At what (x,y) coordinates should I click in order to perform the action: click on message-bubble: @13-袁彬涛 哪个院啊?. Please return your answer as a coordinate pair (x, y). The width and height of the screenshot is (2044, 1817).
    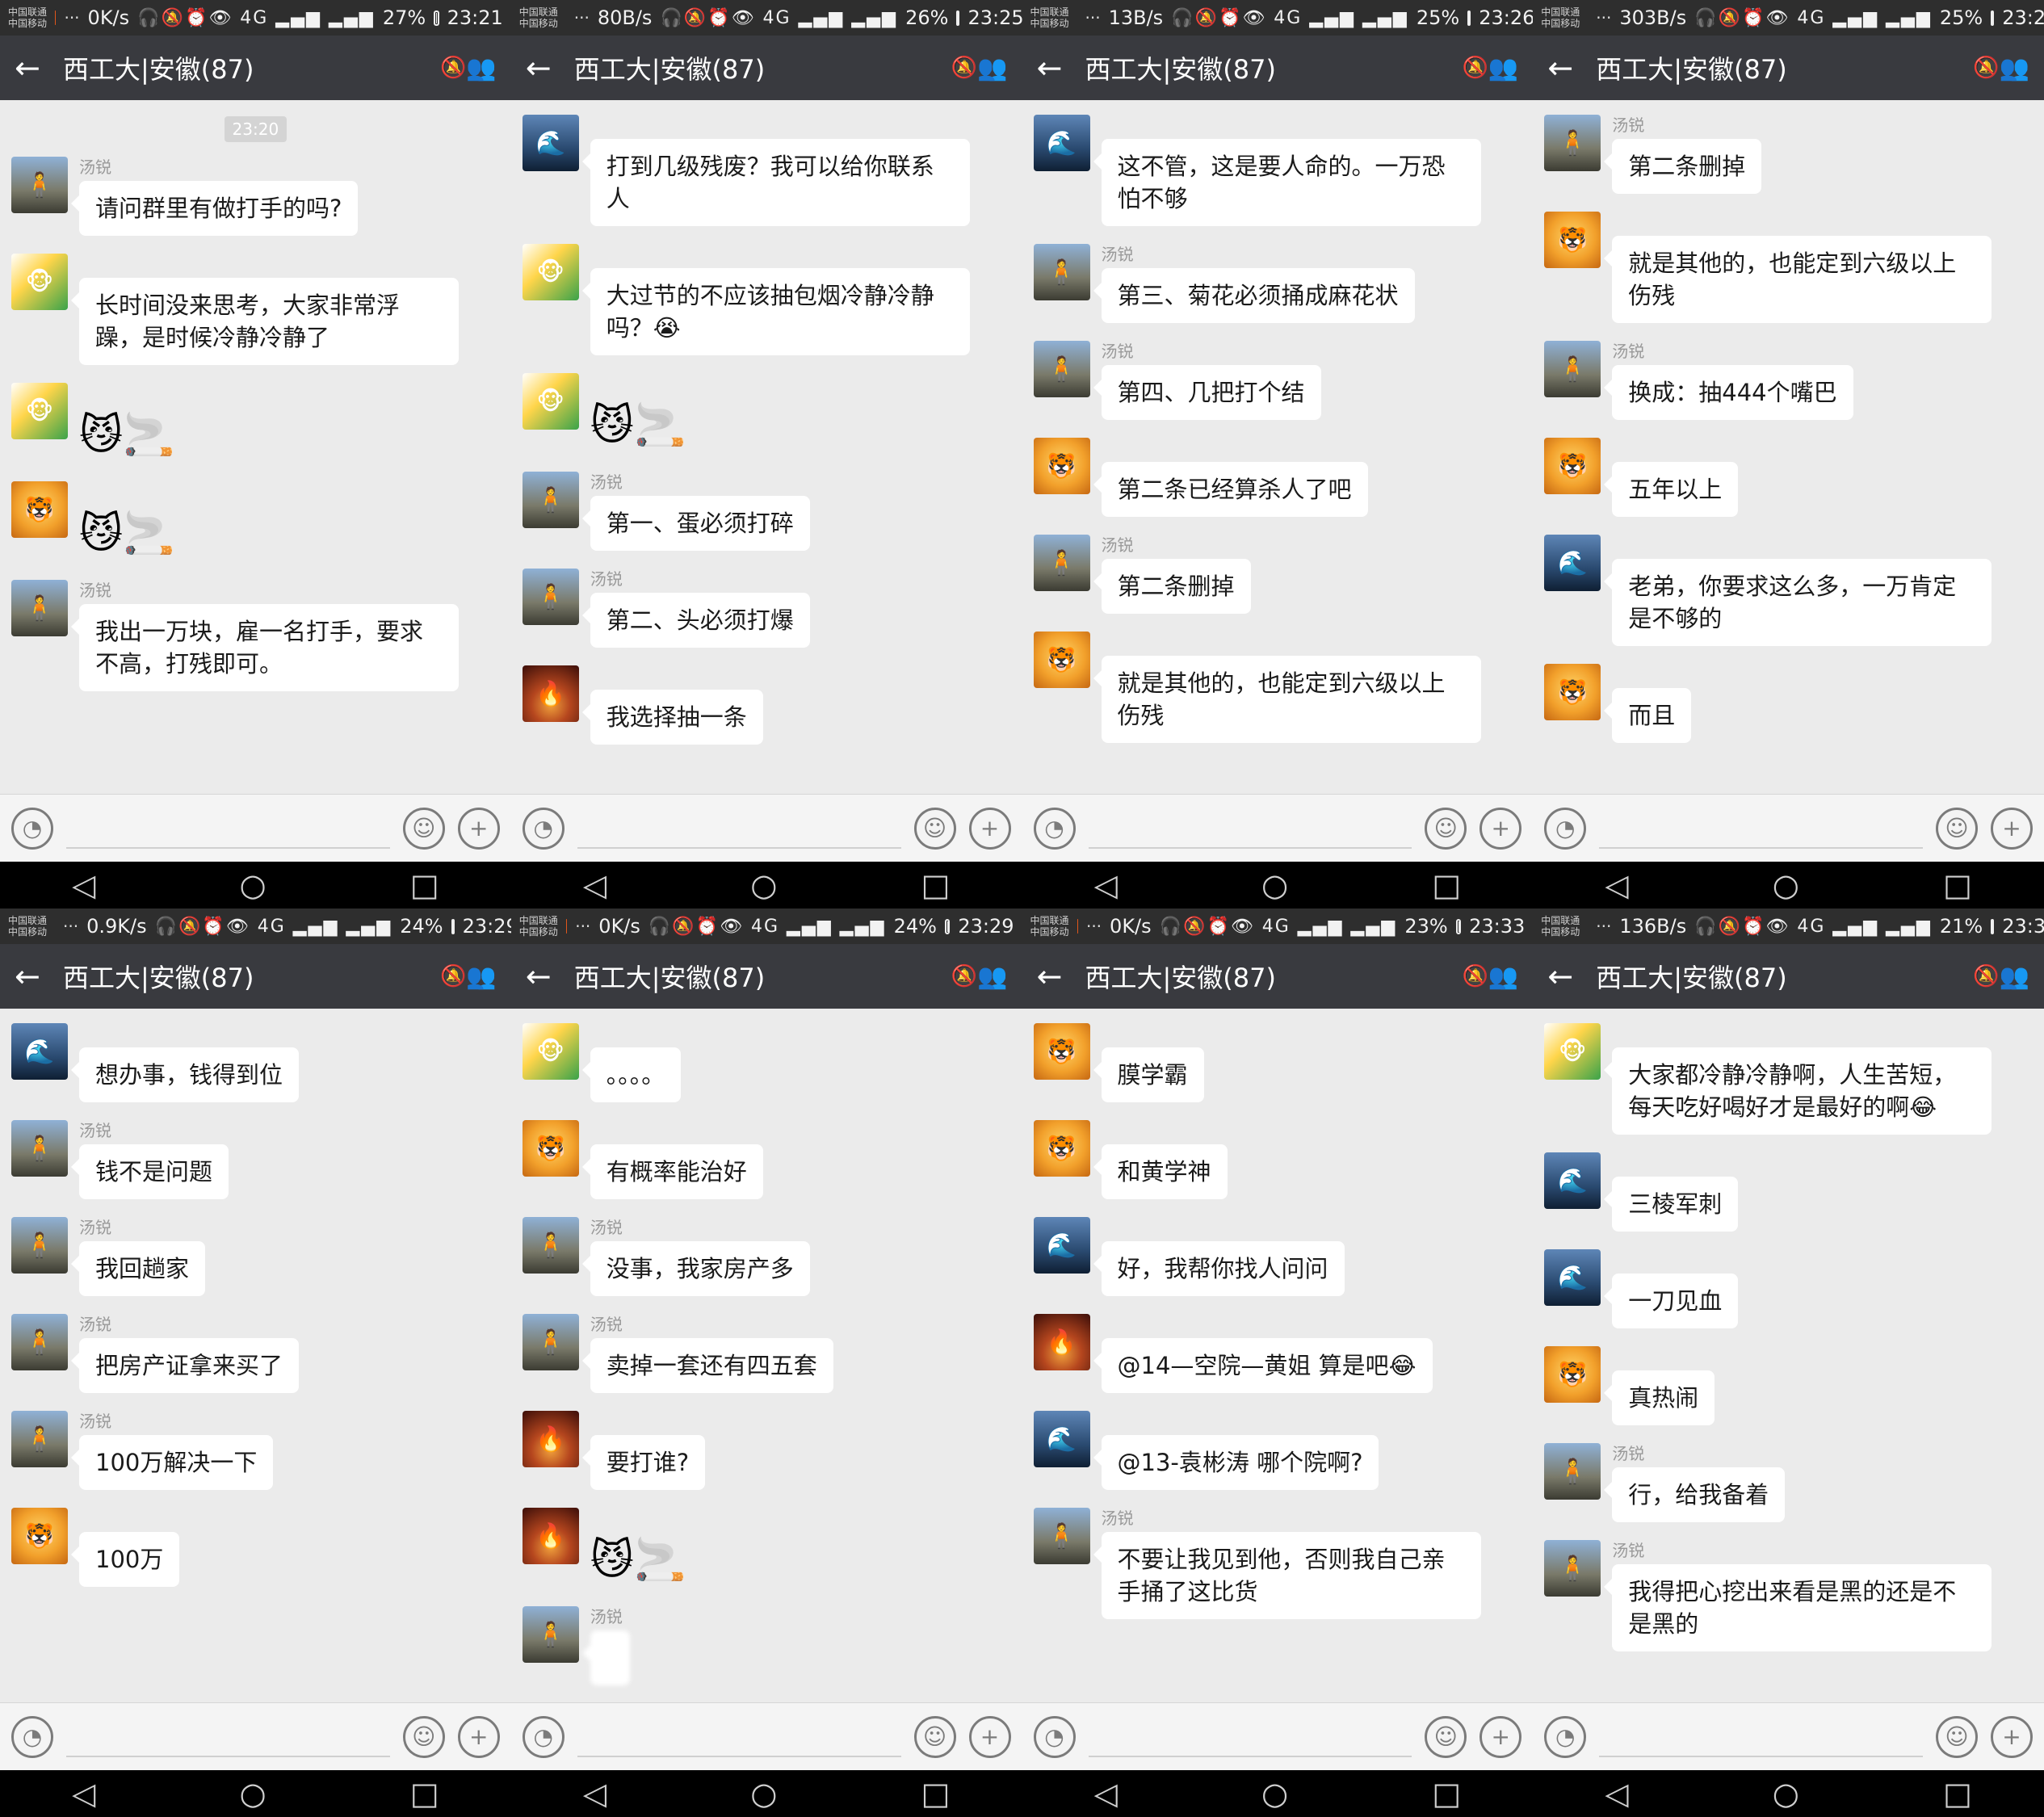
    Looking at the image, I should click on (1236, 1462).